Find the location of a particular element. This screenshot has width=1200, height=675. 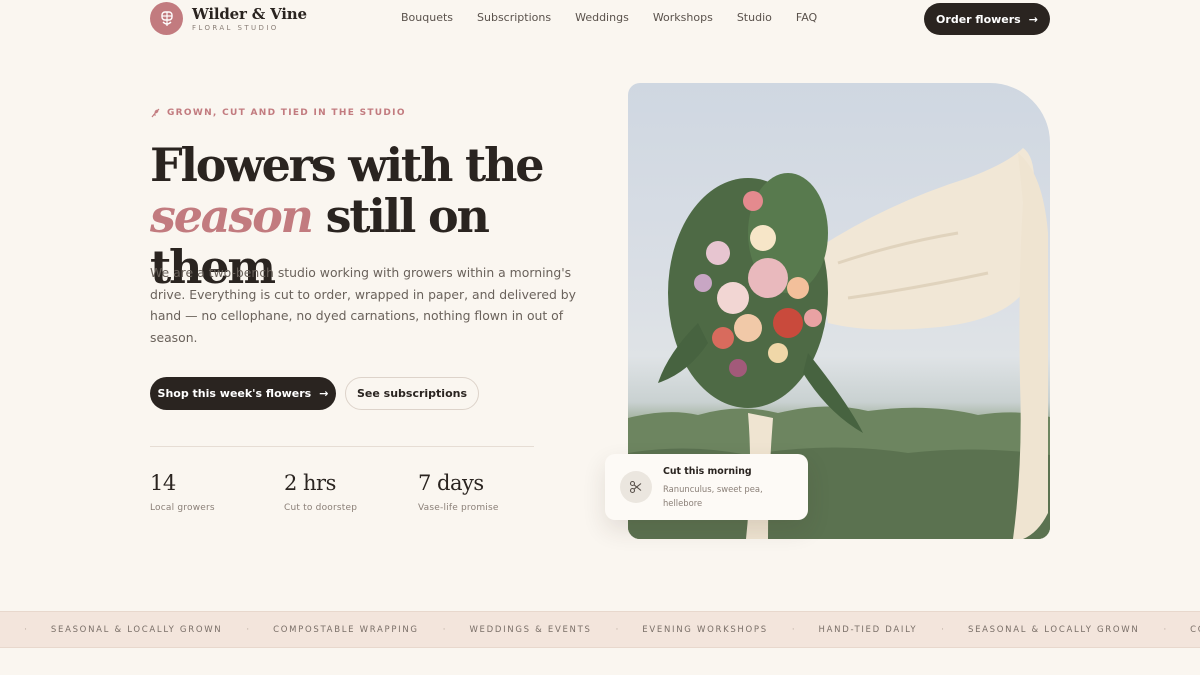

hero-eyebrow: GROWN, CUT AND TIED IN THE STUDIO is located at coordinates (278, 112).